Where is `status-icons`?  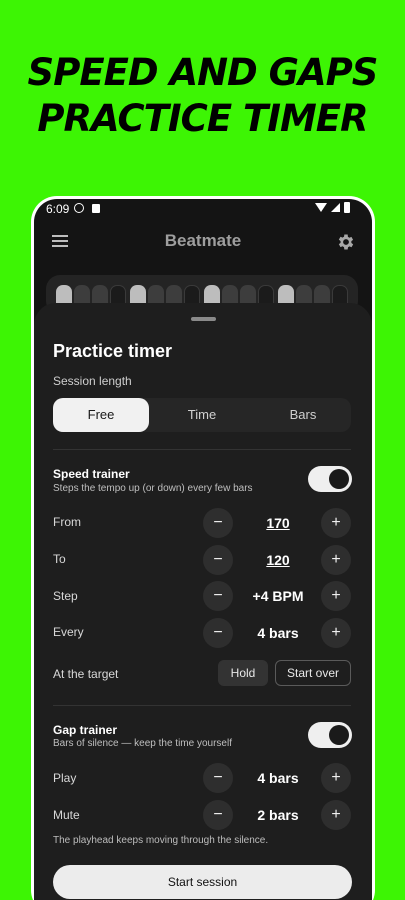
status-icons is located at coordinates (332, 207).